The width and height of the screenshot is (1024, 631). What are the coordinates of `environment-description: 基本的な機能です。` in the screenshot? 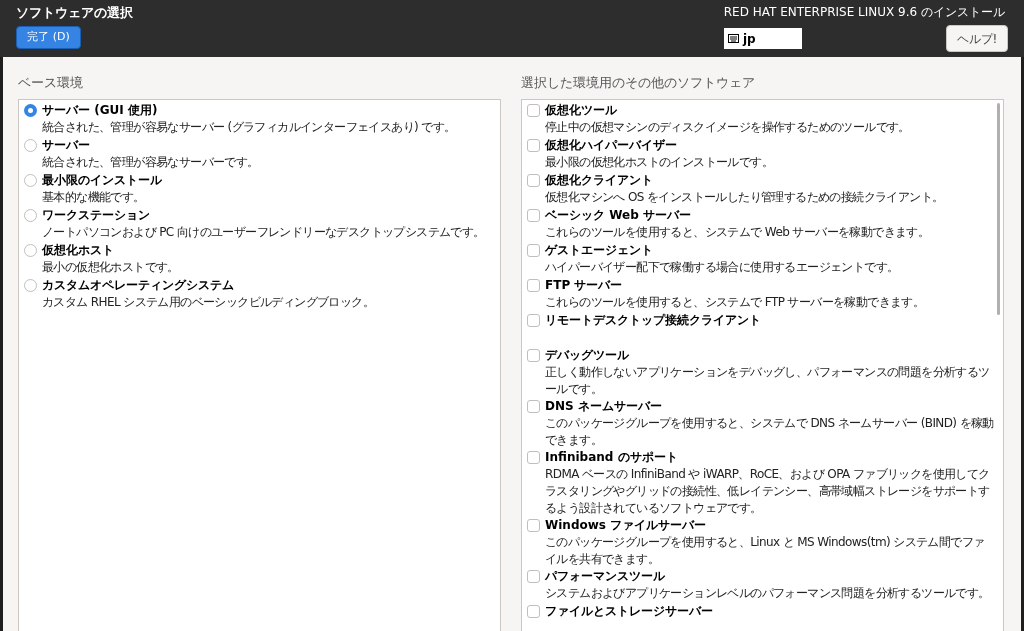 It's located at (94, 197).